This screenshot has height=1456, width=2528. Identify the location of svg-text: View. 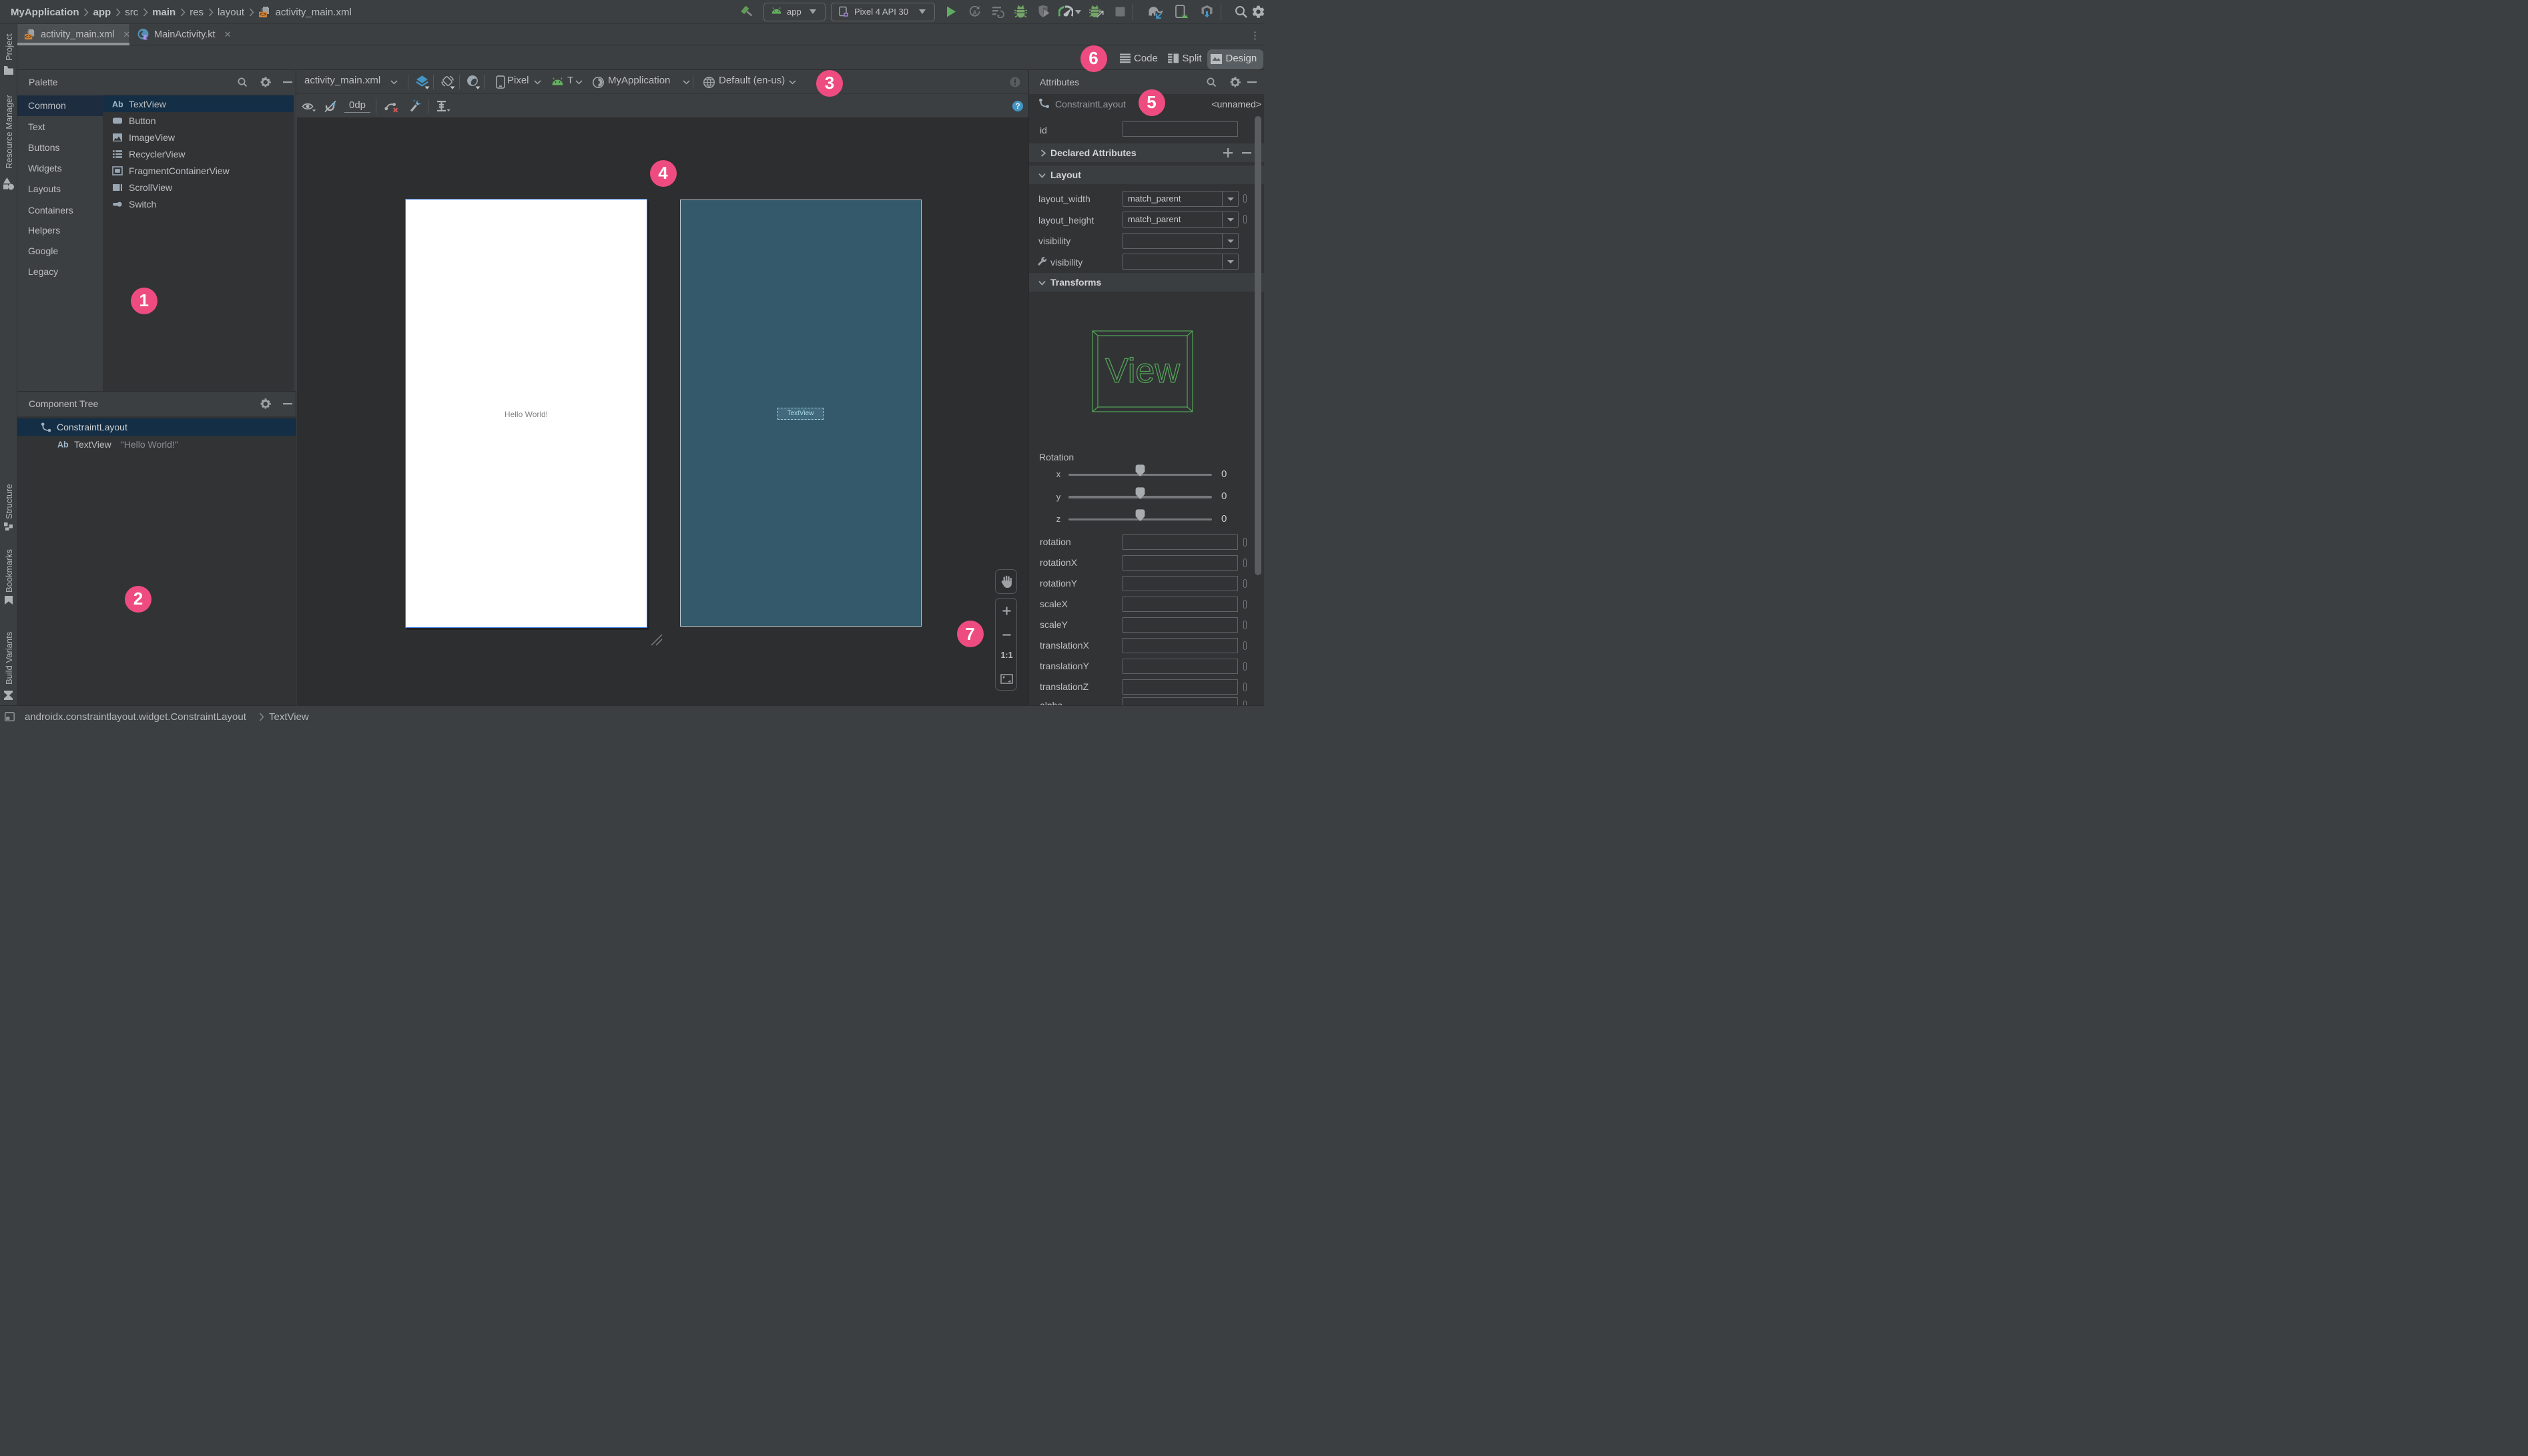
(1142, 371).